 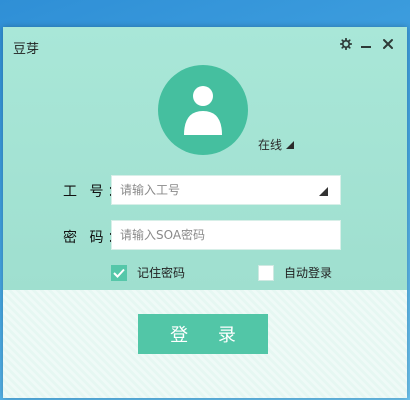 I want to click on dropdown-arrow-icon, so click(x=290, y=144).